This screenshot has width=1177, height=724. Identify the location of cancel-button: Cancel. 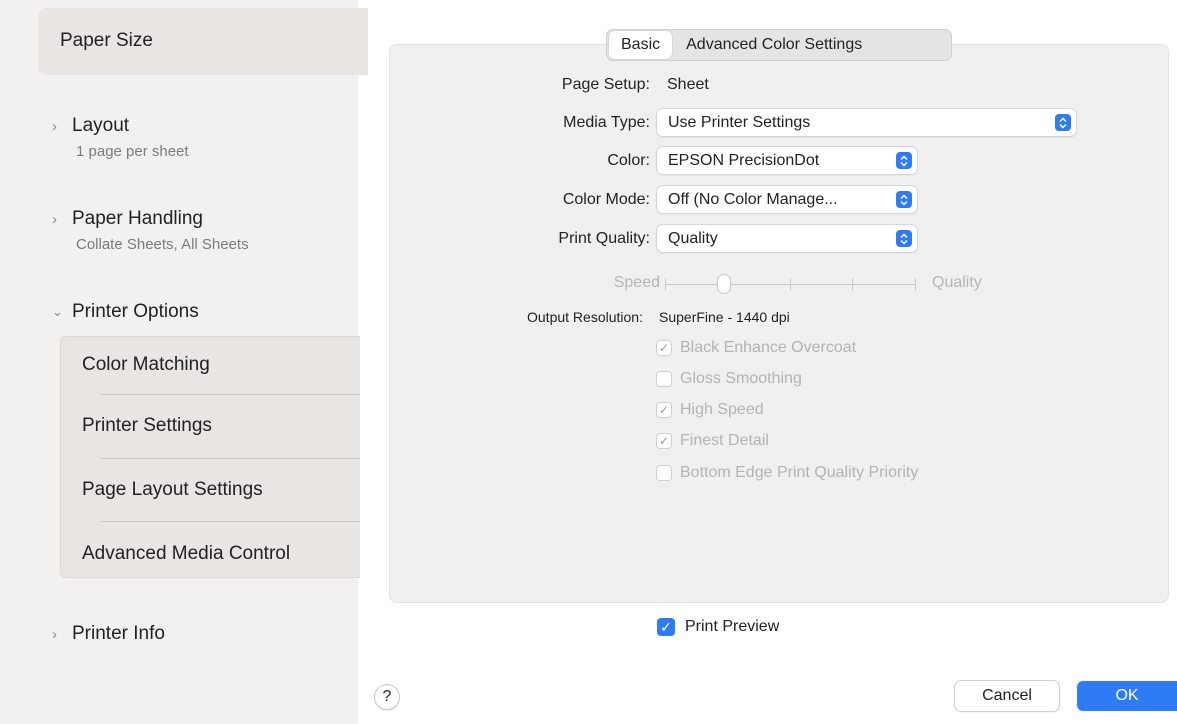
(1007, 696).